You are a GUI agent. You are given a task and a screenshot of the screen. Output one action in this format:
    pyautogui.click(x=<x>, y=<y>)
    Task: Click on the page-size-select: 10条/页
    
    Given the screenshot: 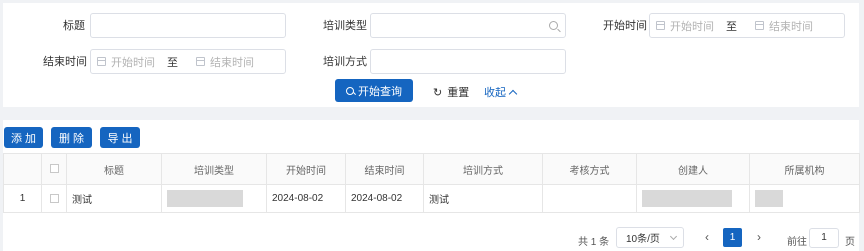 What is the action you would take?
    pyautogui.click(x=650, y=237)
    